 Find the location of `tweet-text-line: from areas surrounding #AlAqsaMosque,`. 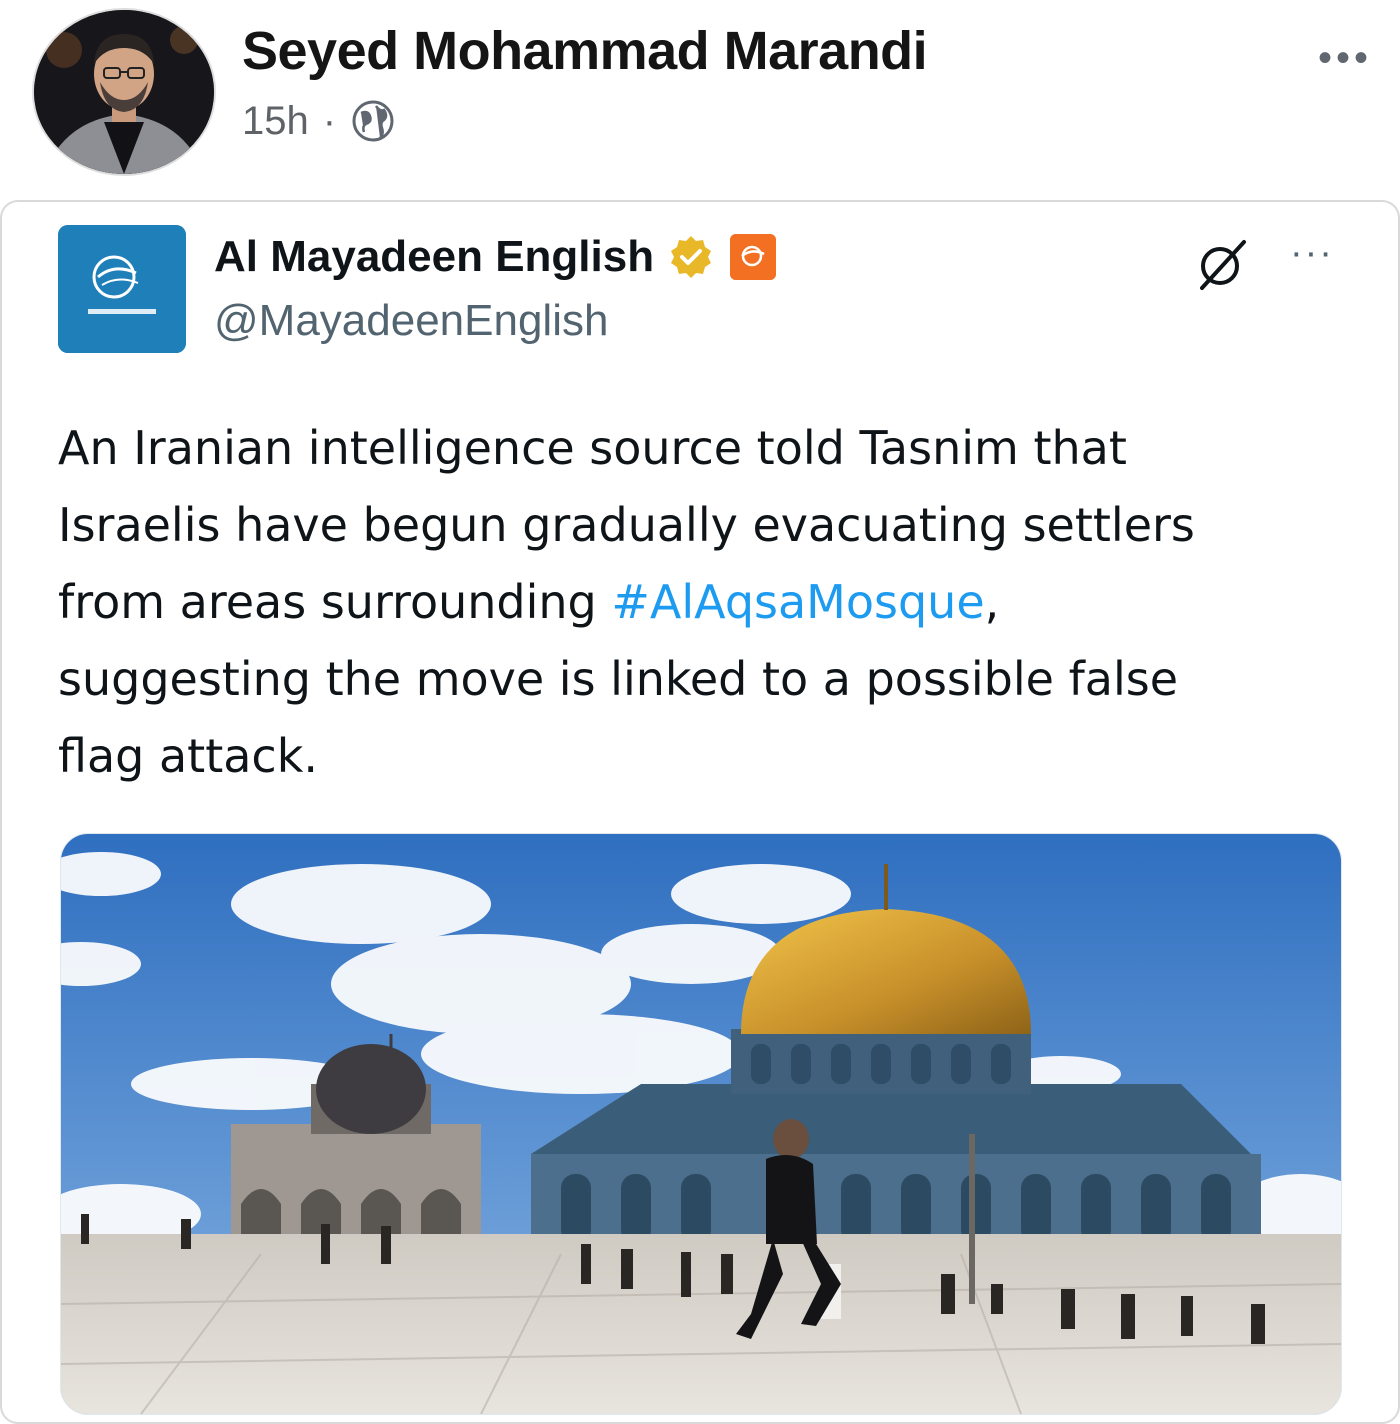

tweet-text-line: from areas surrounding #AlAqsaMosque, is located at coordinates (703, 602).